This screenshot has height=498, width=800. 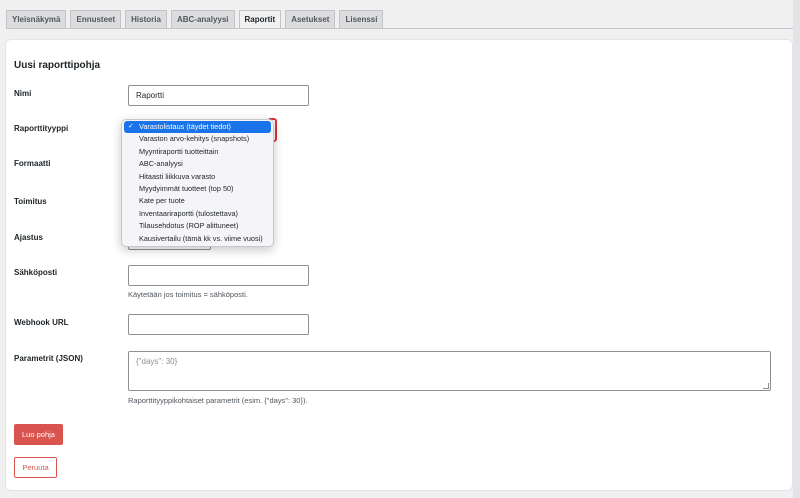 I want to click on email-help-text: Käytetään jos toimitus = sähköposti., so click(x=188, y=294).